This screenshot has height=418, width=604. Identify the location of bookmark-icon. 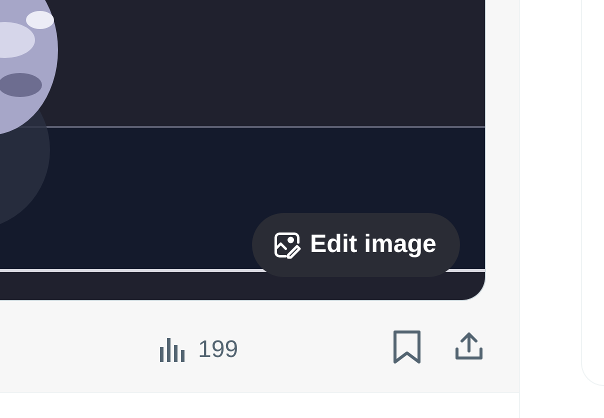
(407, 347).